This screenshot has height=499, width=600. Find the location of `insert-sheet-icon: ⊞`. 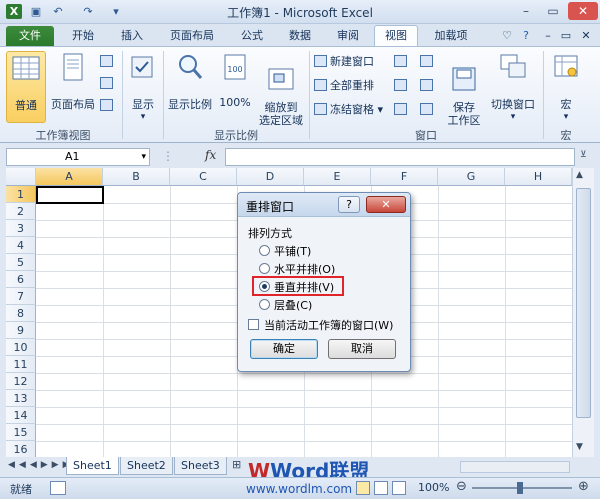

insert-sheet-icon: ⊞ is located at coordinates (236, 464).